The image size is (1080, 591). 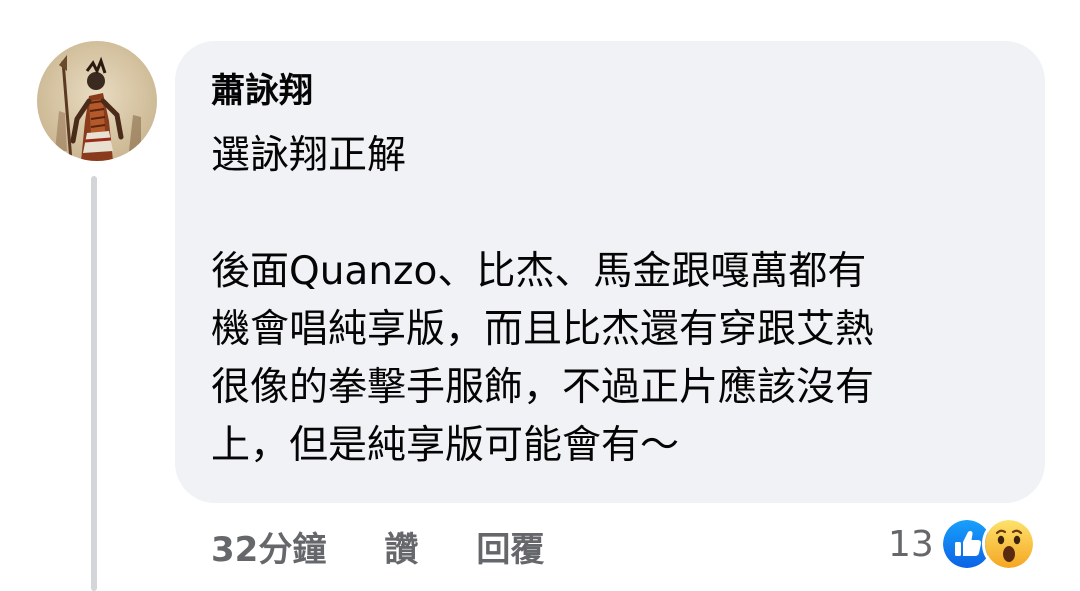 What do you see at coordinates (510, 546) in the screenshot?
I see `reply-button: 回覆` at bounding box center [510, 546].